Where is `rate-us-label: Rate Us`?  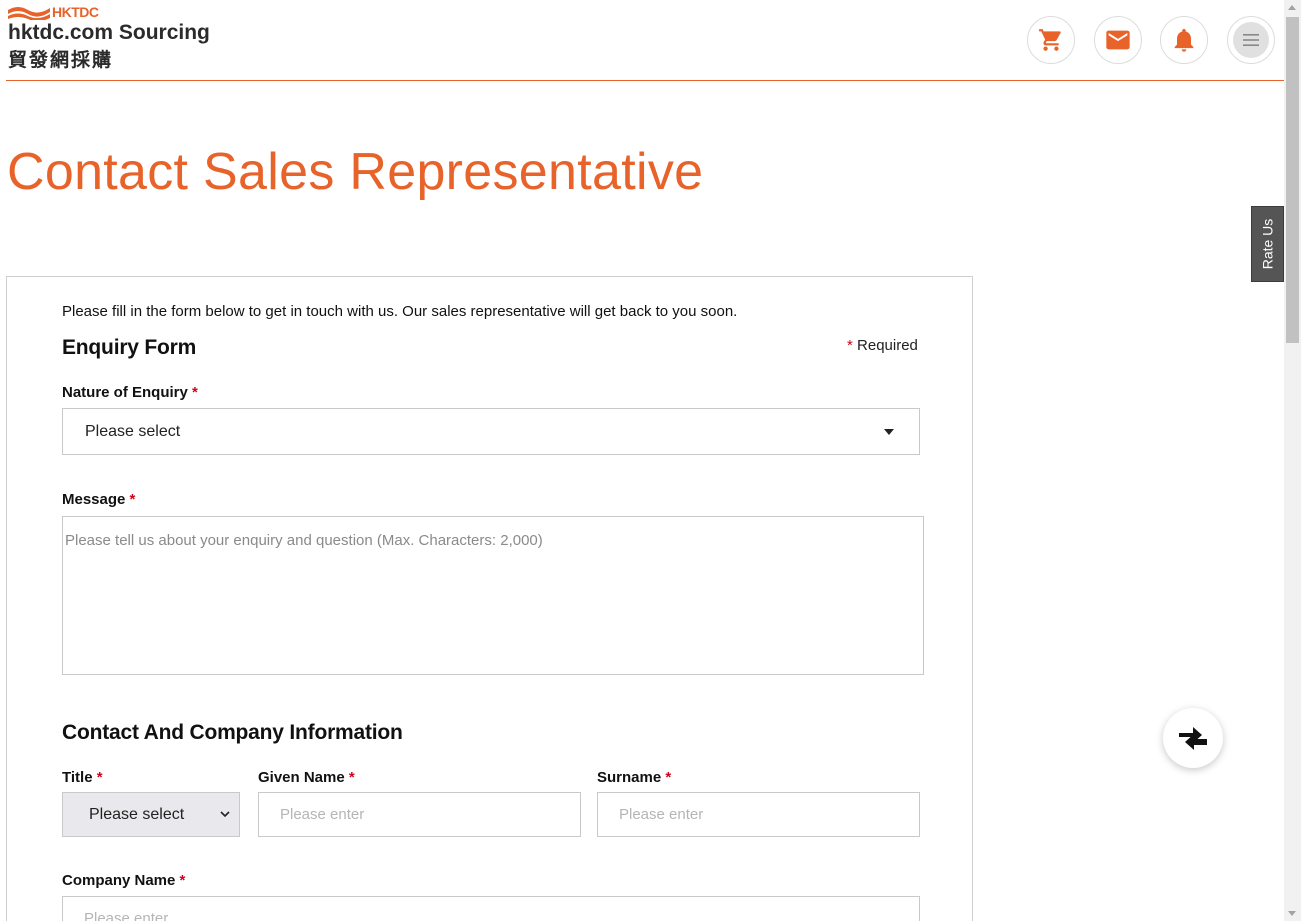 rate-us-label: Rate Us is located at coordinates (1267, 244).